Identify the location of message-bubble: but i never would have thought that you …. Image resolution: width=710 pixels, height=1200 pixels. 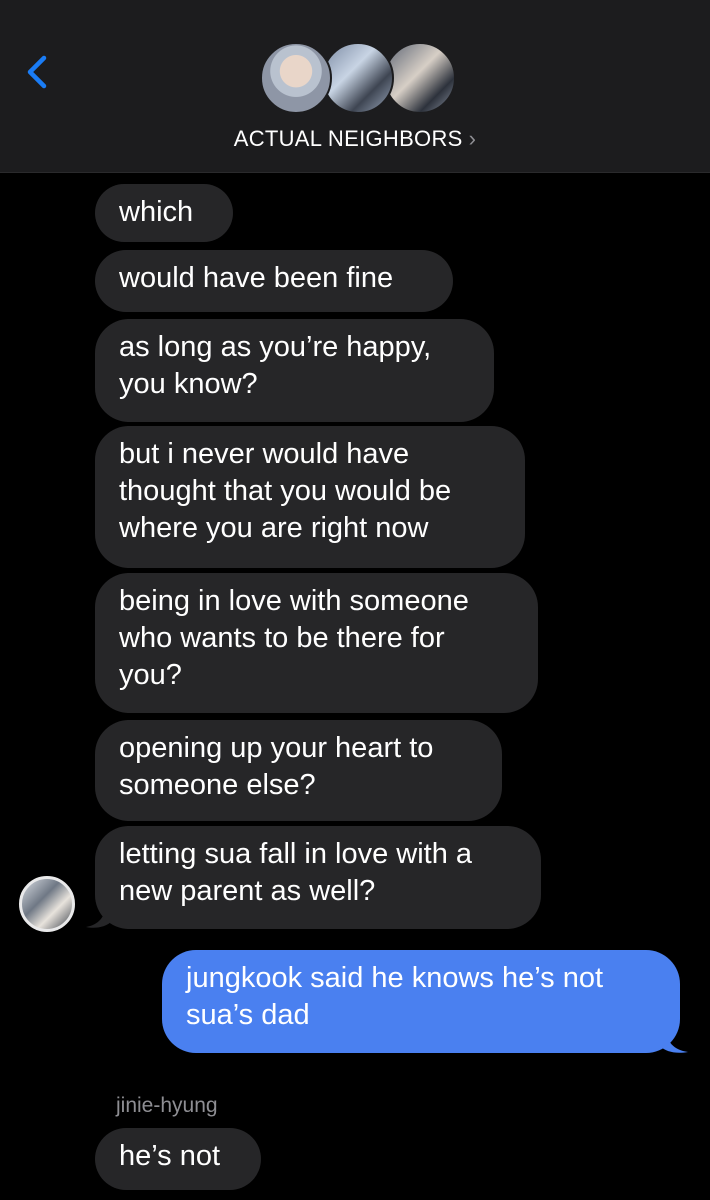
(310, 497).